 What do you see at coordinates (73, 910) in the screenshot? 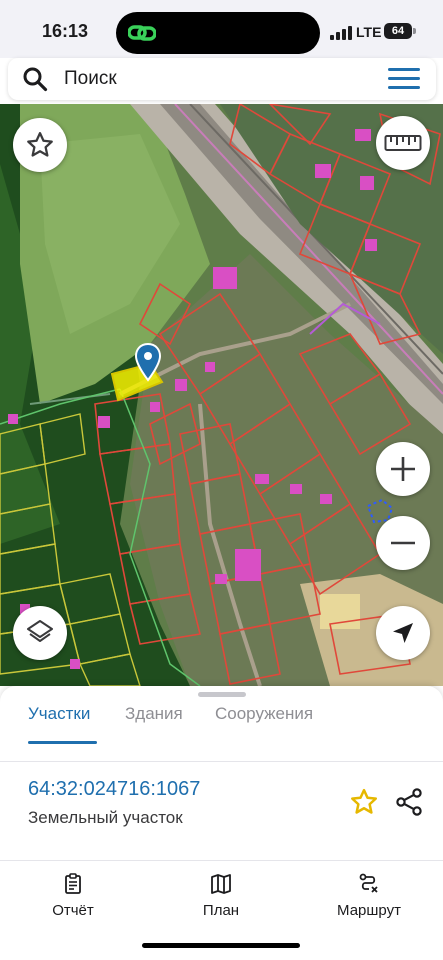
I see `tabbar-label-report: Отчёт` at bounding box center [73, 910].